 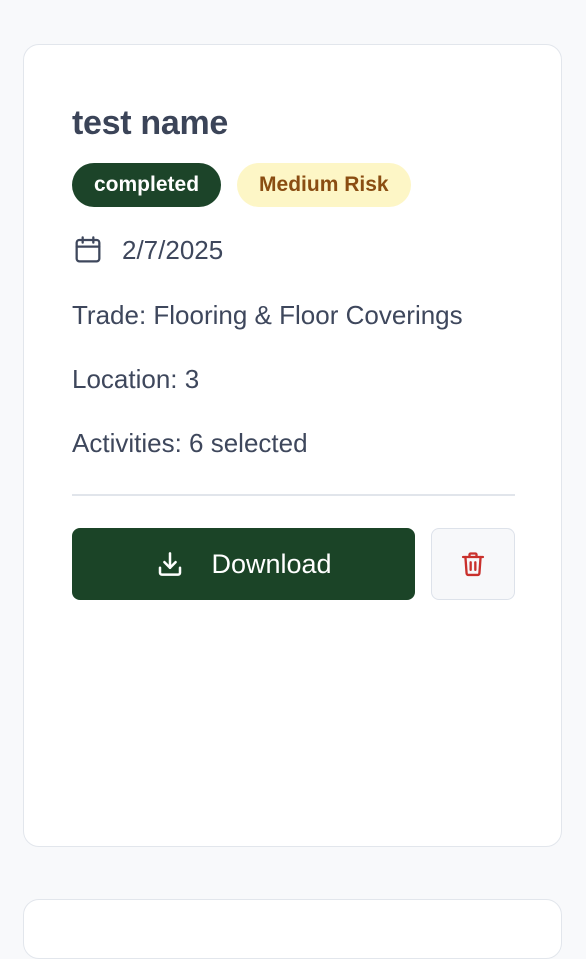 What do you see at coordinates (173, 250) in the screenshot?
I see `date-text: 2/7/2025` at bounding box center [173, 250].